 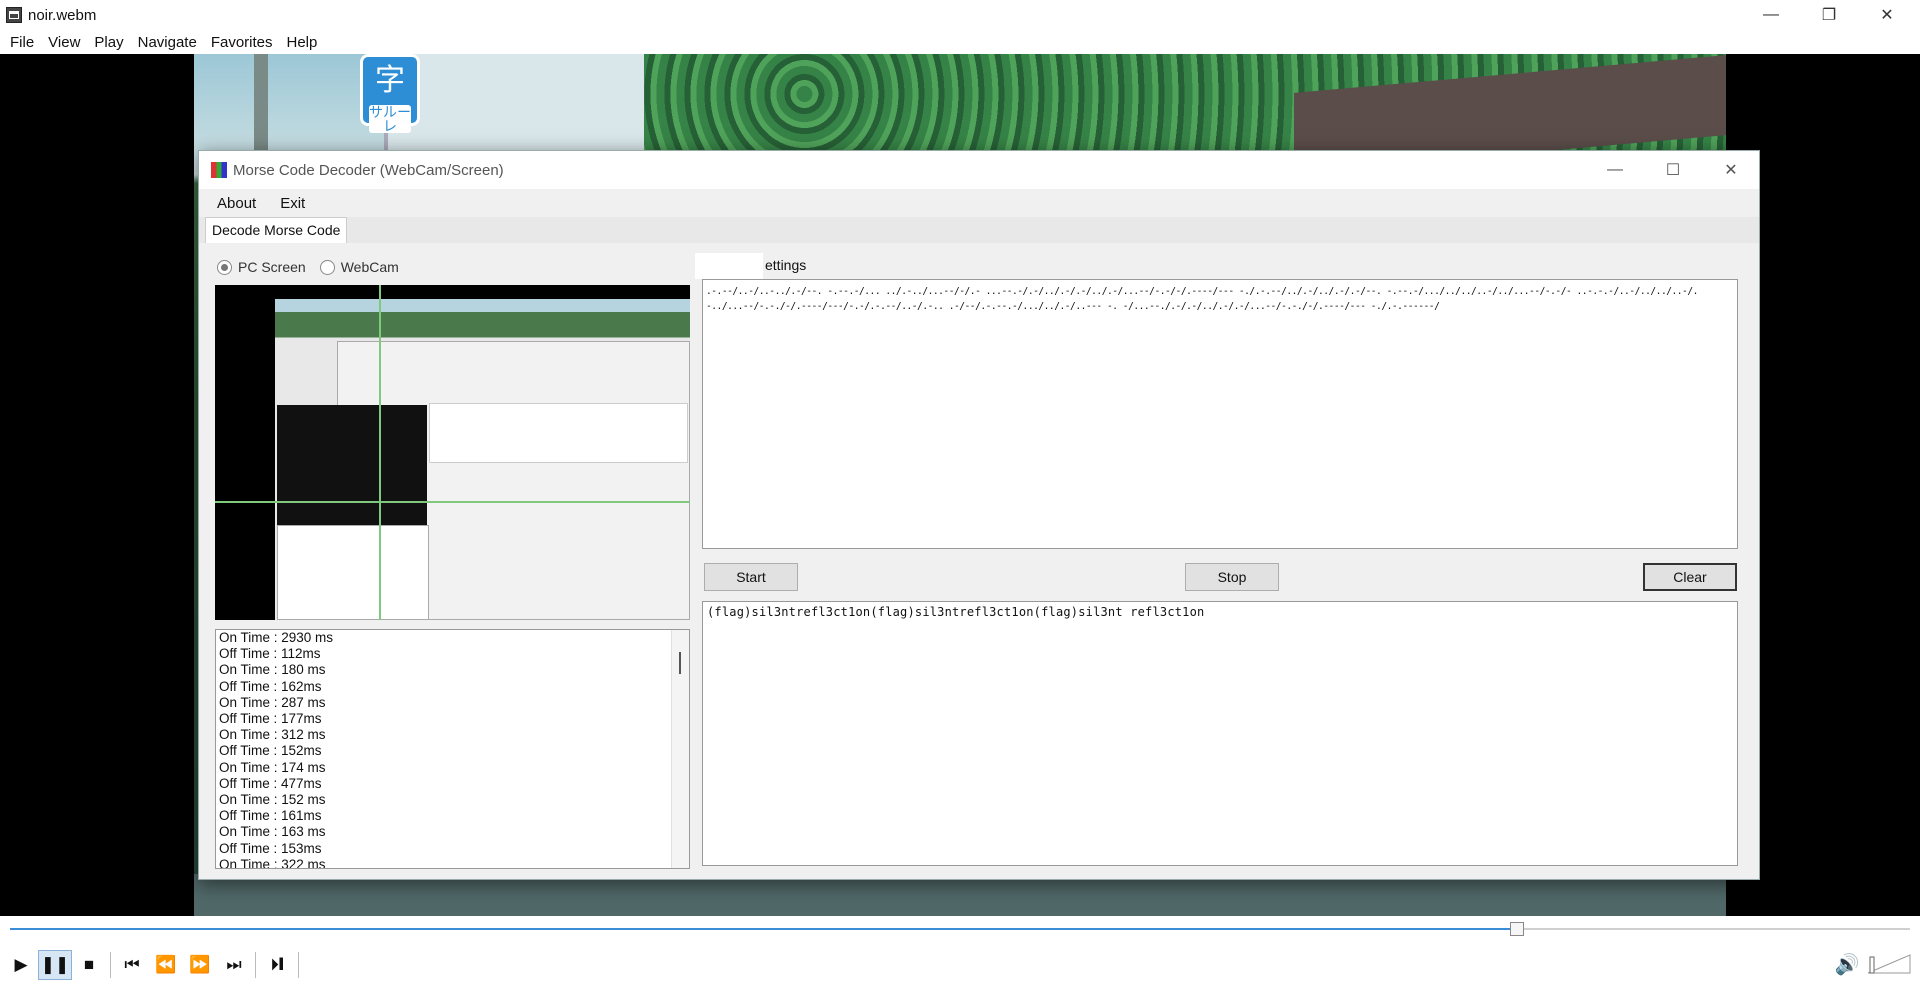 I want to click on preview-crosshair-vertical, so click(x=380, y=452).